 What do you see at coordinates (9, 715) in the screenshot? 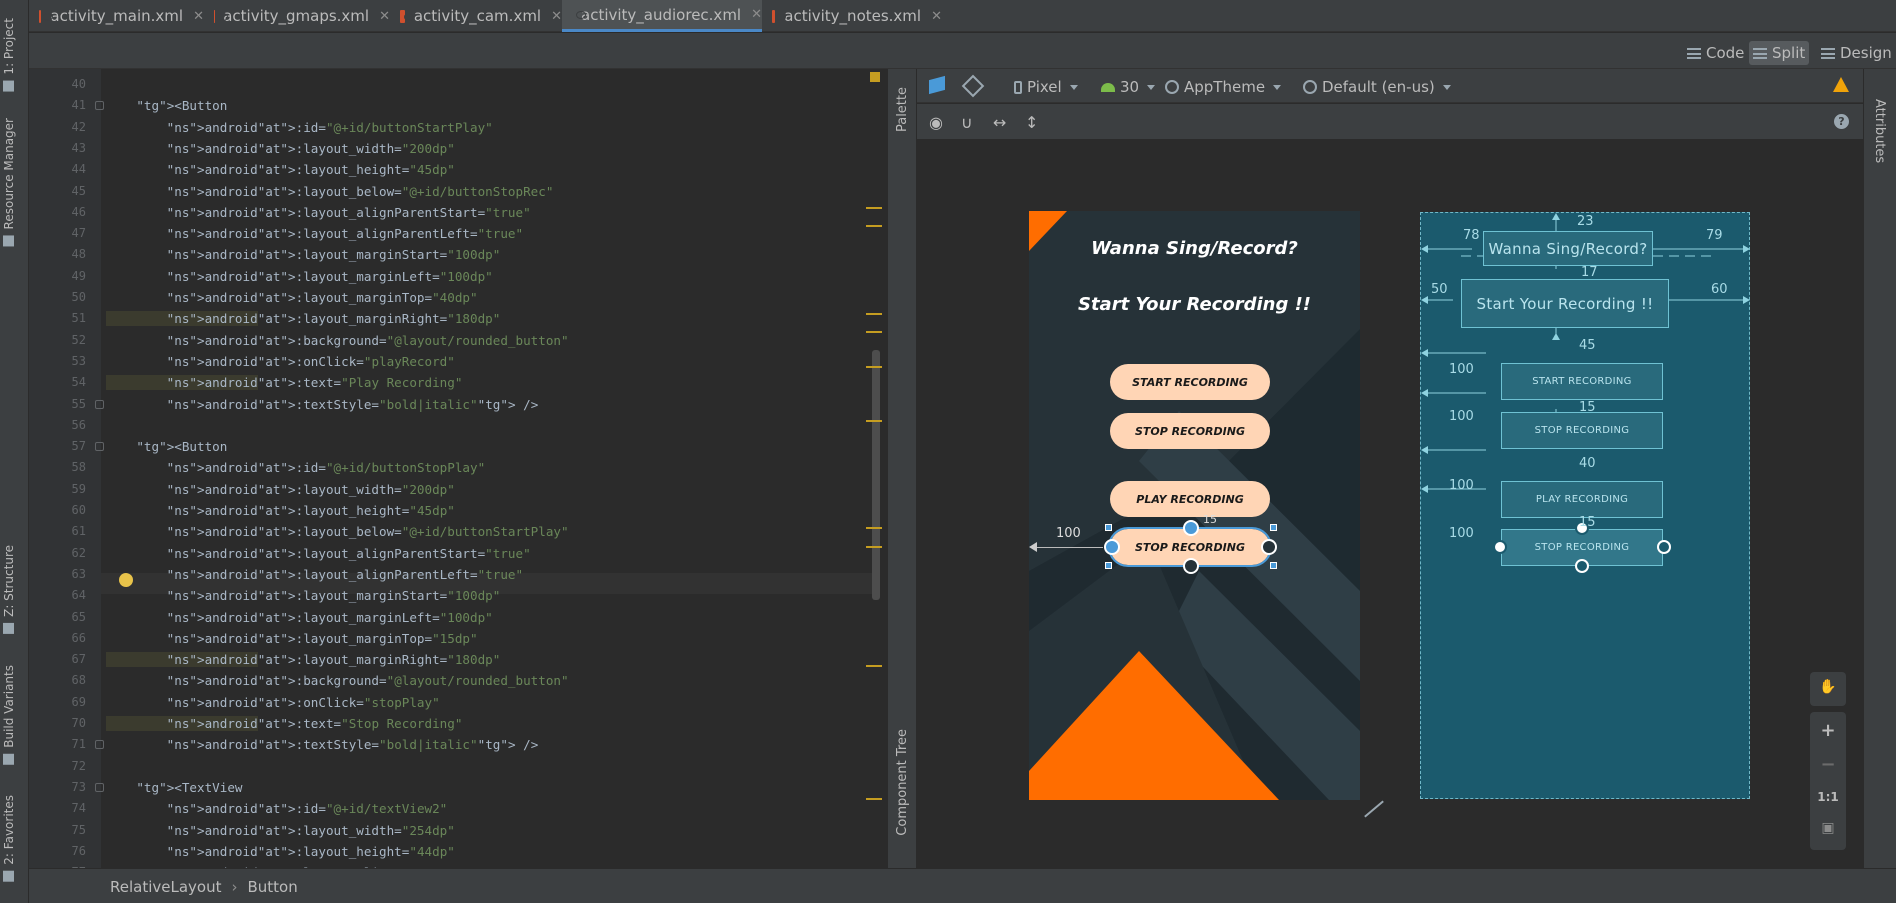
I see `build-variants-tool-tab: Build Variants` at bounding box center [9, 715].